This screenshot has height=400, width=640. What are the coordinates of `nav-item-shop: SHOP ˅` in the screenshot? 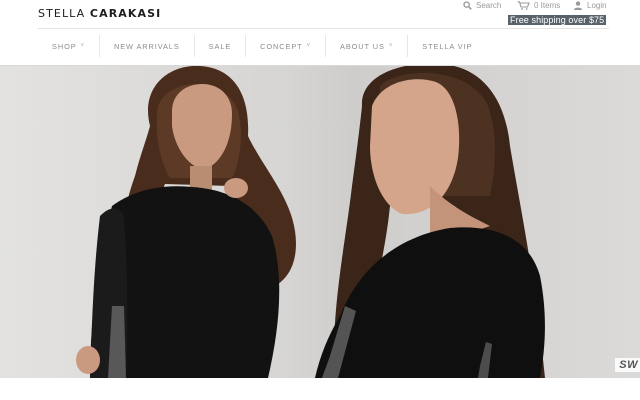 It's located at (68, 46).